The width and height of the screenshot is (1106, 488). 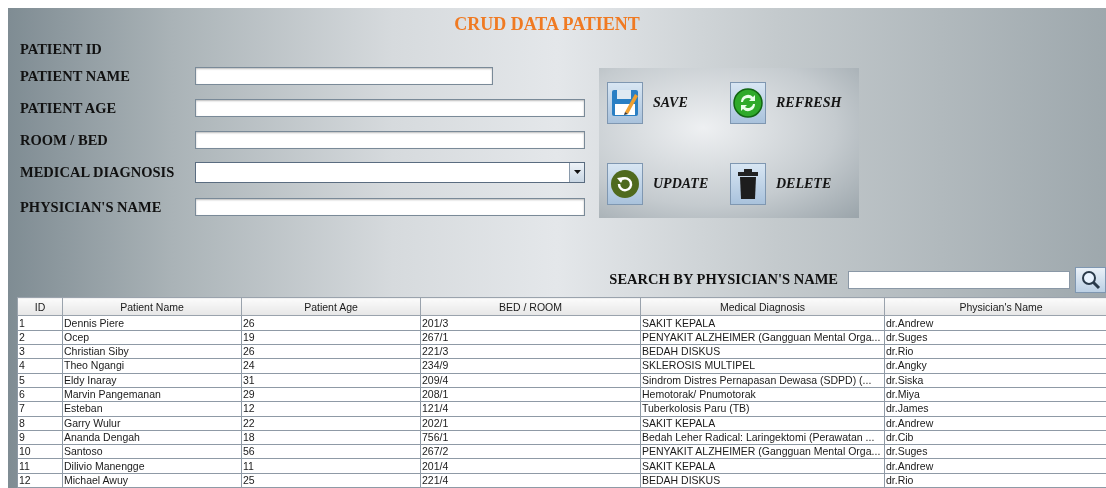 What do you see at coordinates (152, 408) in the screenshot?
I see `table-cell: Esteban` at bounding box center [152, 408].